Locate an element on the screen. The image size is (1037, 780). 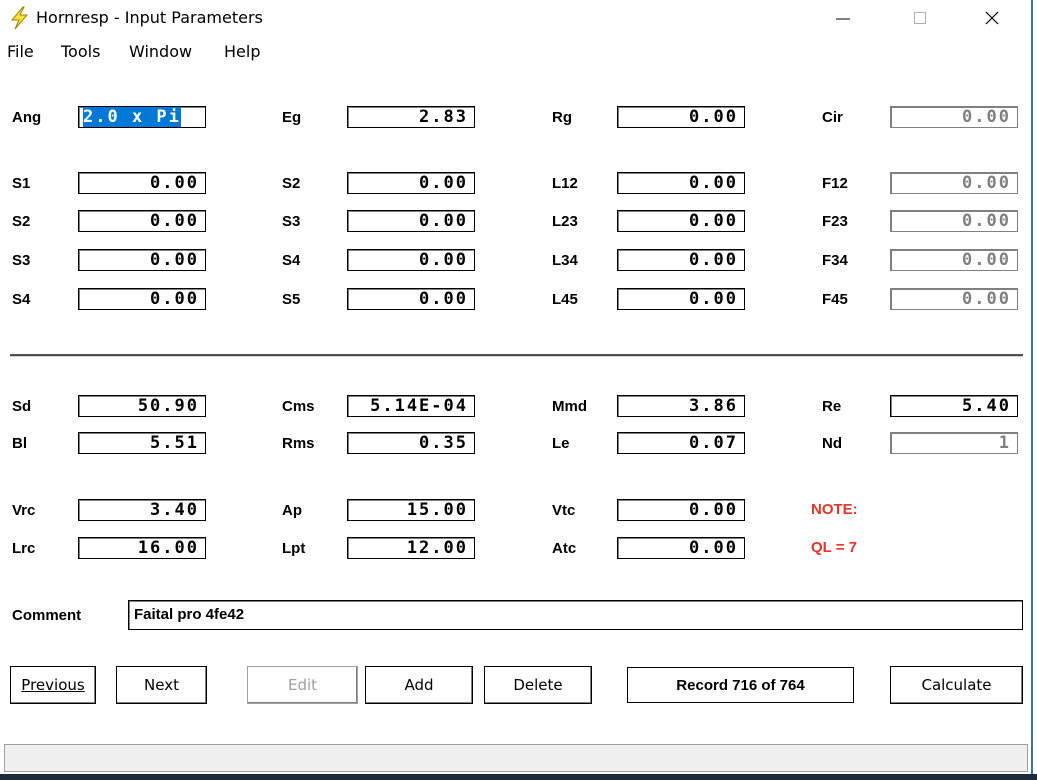
param-value: 5.40 is located at coordinates (986, 406).